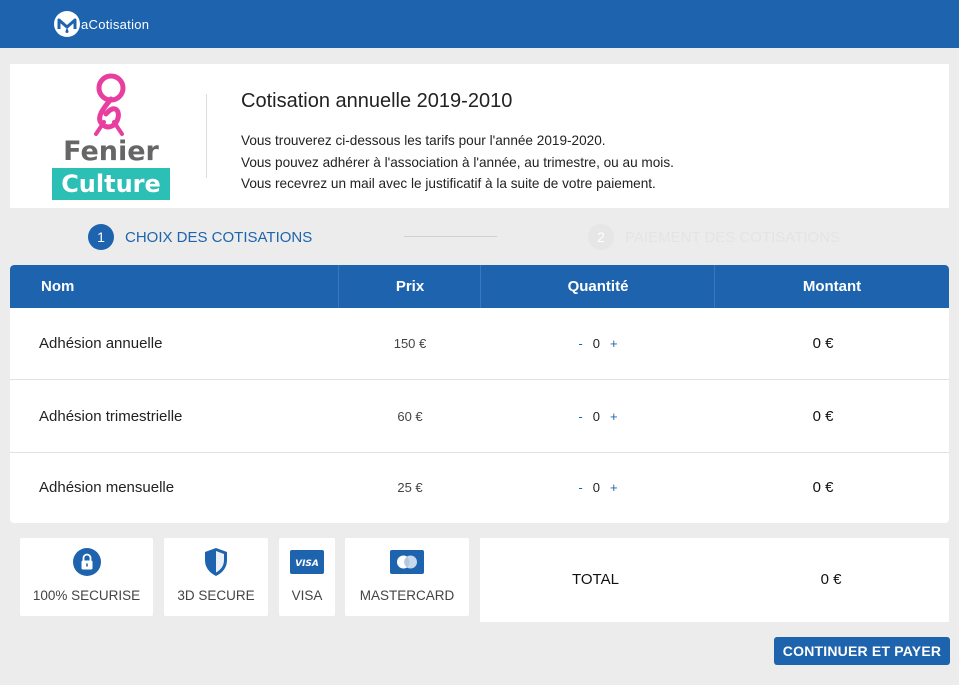  I want to click on total-label: TOTAL, so click(595, 579).